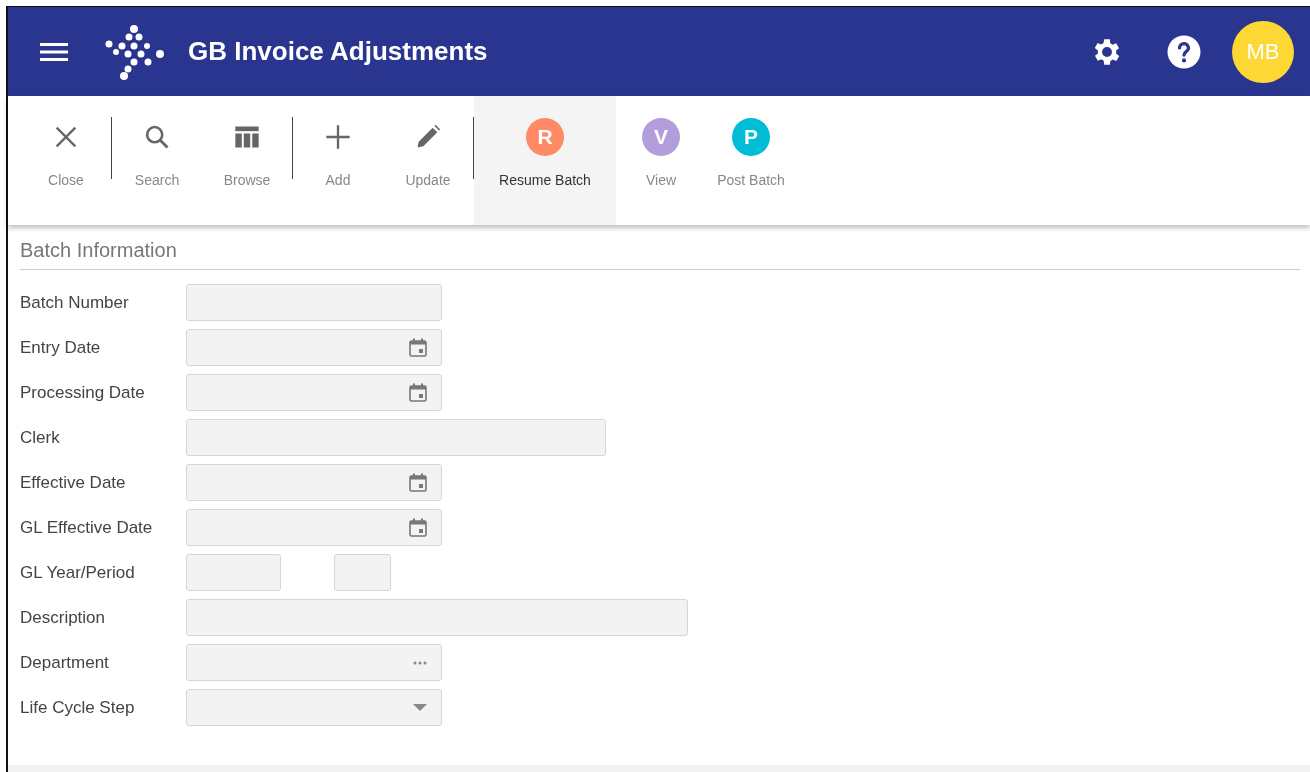 The image size is (1310, 772). I want to click on letter-badge: P, so click(751, 137).